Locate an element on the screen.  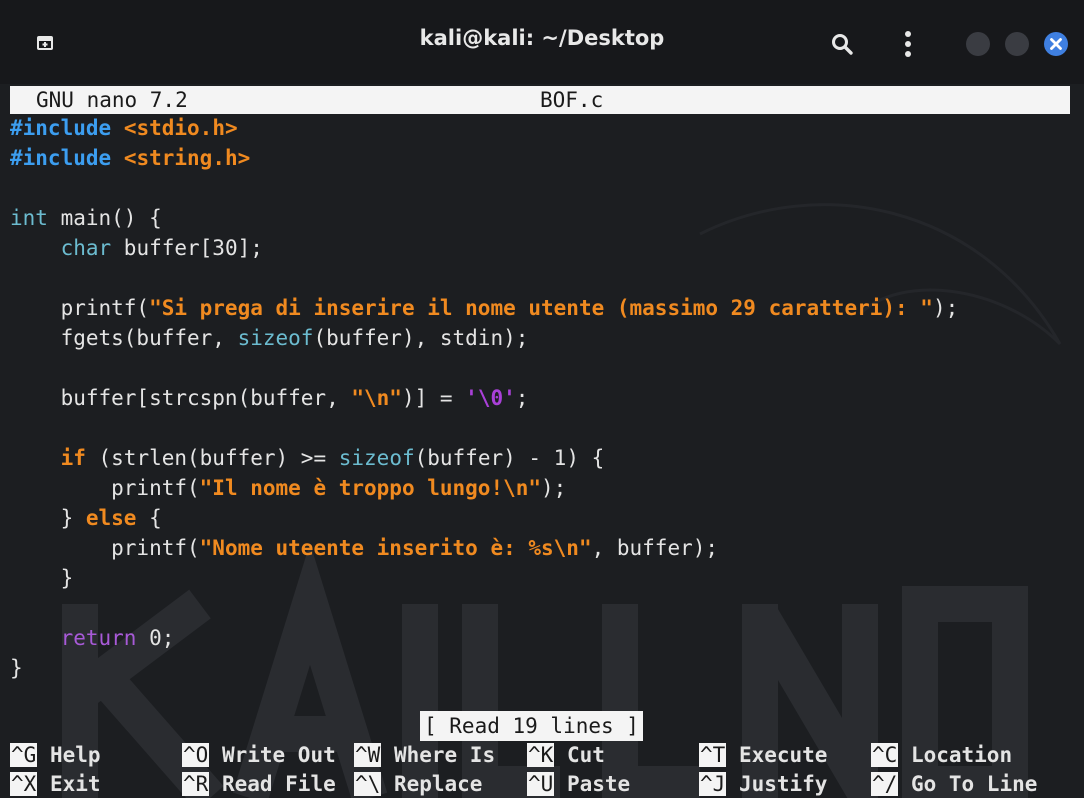
code-token: )] = is located at coordinates (433, 398).